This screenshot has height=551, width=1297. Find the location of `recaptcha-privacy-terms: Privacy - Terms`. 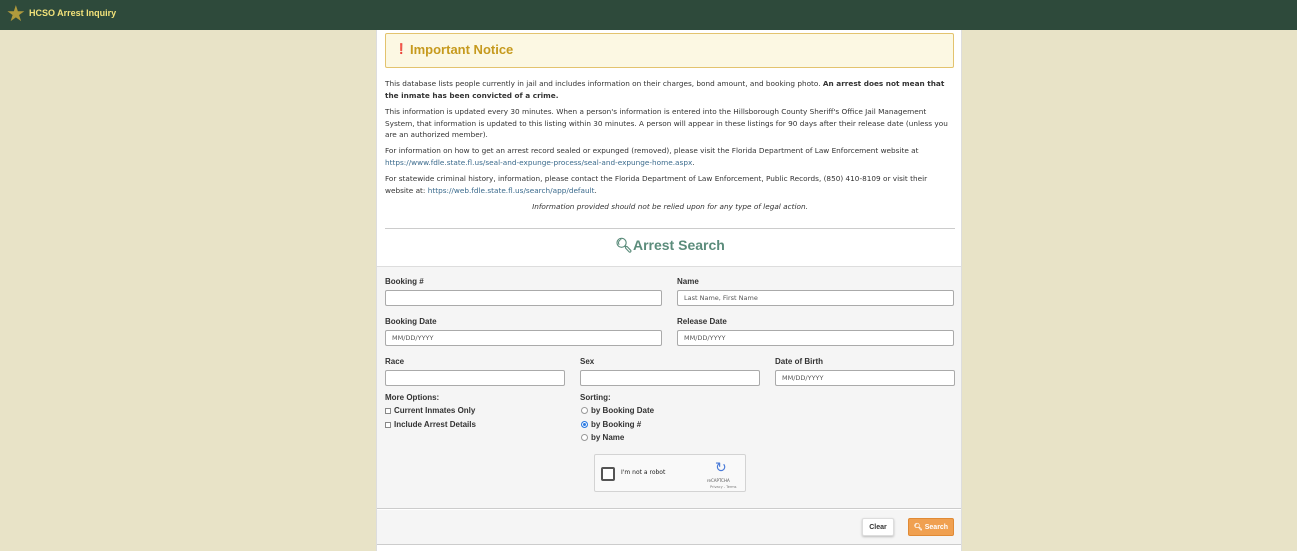

recaptcha-privacy-terms: Privacy - Terms is located at coordinates (723, 487).